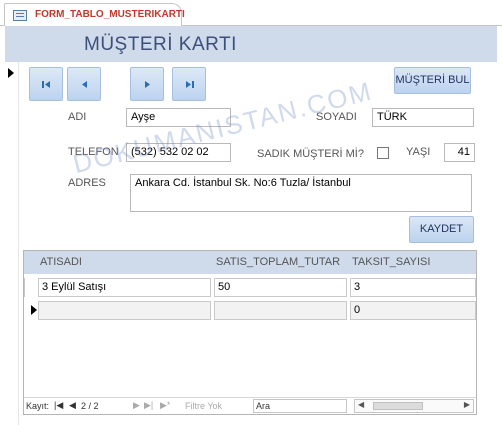 This screenshot has height=425, width=502. What do you see at coordinates (418, 152) in the screenshot?
I see `age-label: YAŞI` at bounding box center [418, 152].